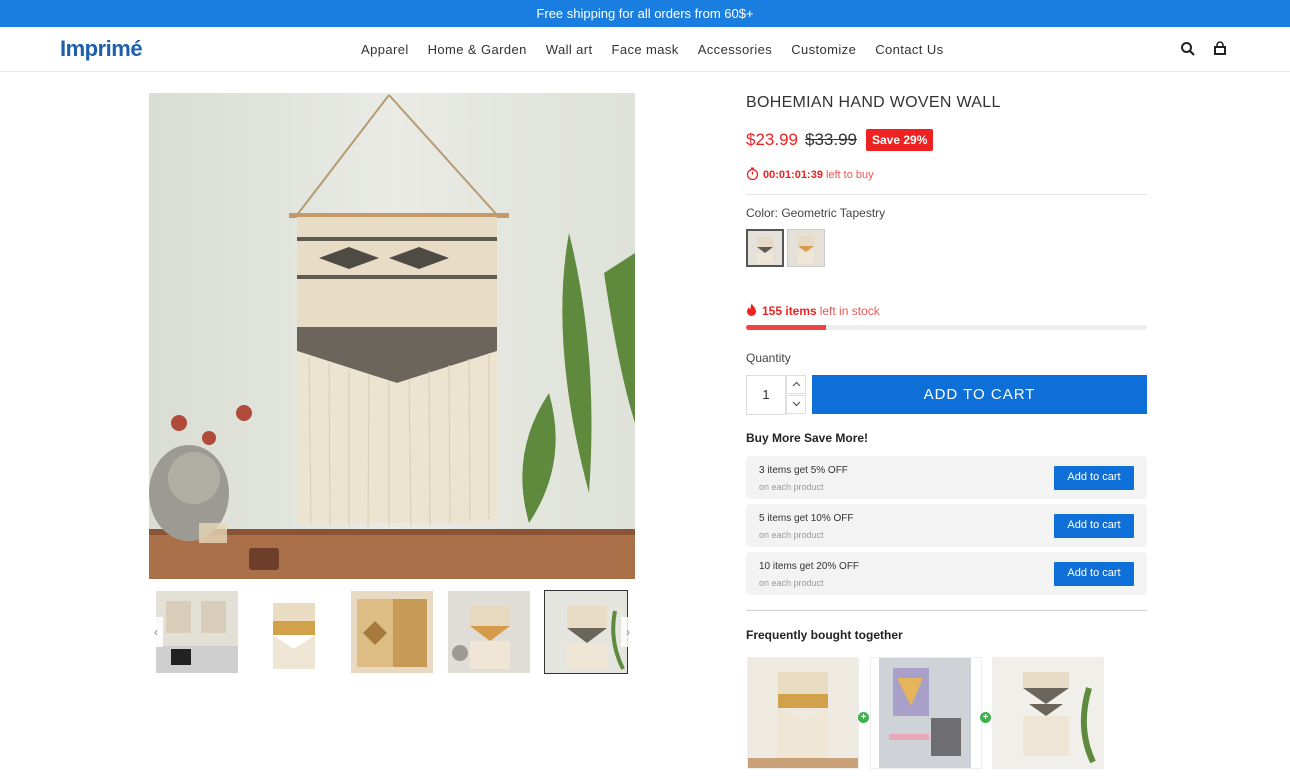 Image resolution: width=1290 pixels, height=784 pixels. Describe the element at coordinates (803, 470) in the screenshot. I see `bulk-tier-label: 3 items get 5% OFF` at that location.